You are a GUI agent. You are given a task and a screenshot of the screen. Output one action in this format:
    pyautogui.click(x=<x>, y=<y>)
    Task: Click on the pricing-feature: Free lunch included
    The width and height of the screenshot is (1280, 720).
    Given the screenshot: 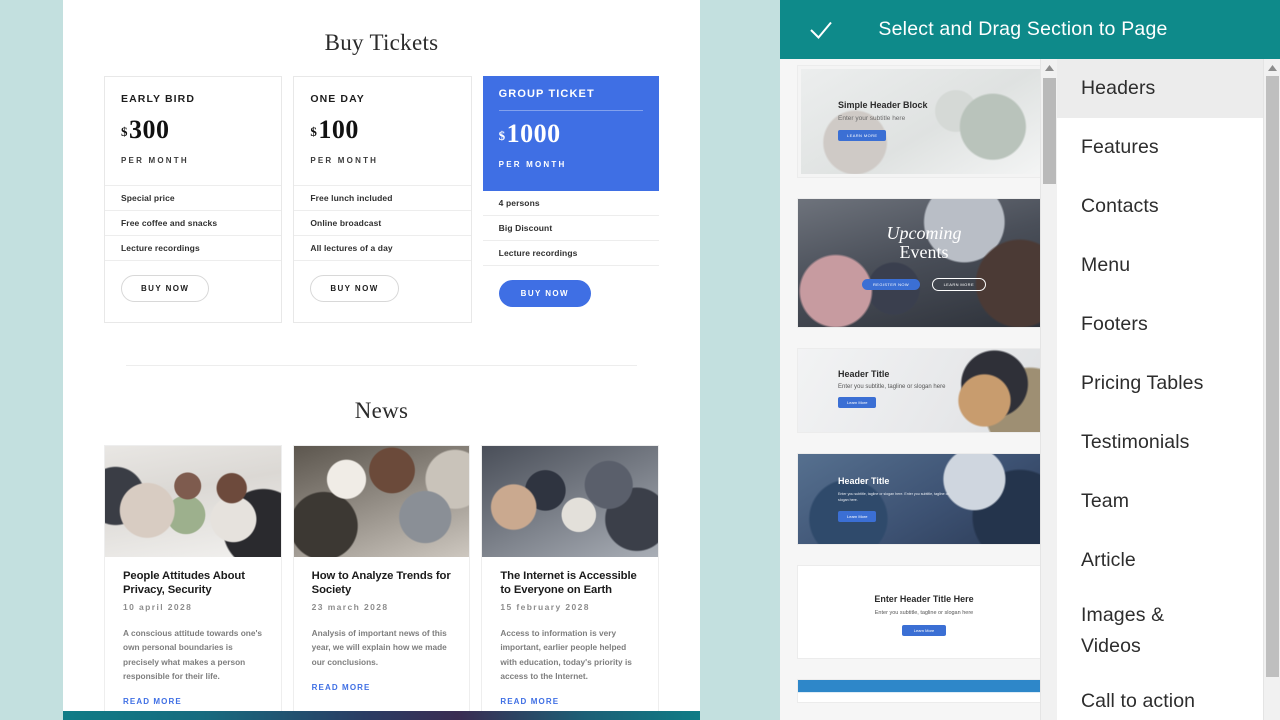 What is the action you would take?
    pyautogui.click(x=382, y=198)
    